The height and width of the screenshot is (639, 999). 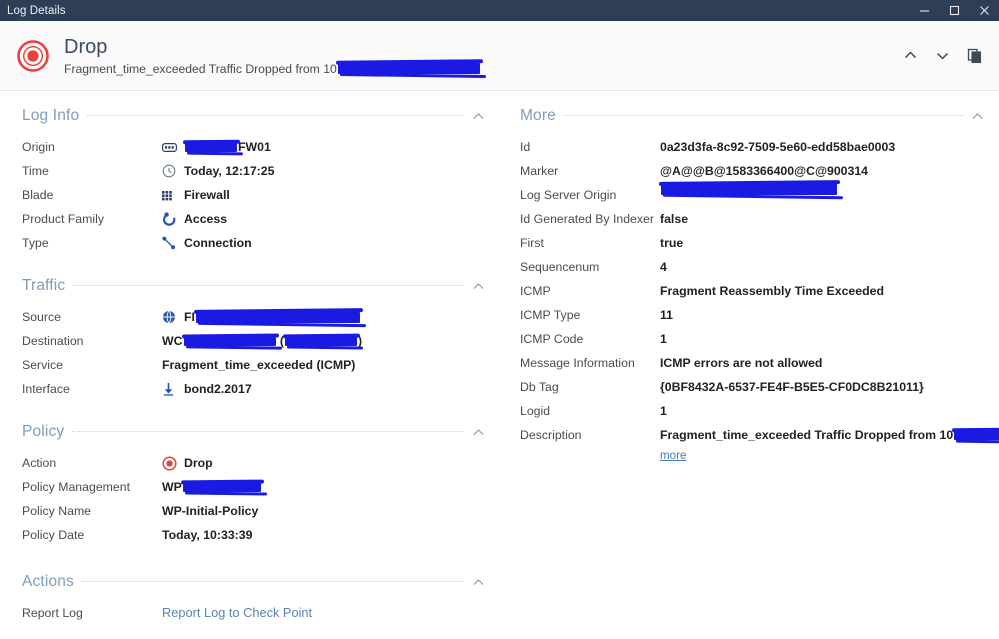 I want to click on row-label: Message Information, so click(x=577, y=363).